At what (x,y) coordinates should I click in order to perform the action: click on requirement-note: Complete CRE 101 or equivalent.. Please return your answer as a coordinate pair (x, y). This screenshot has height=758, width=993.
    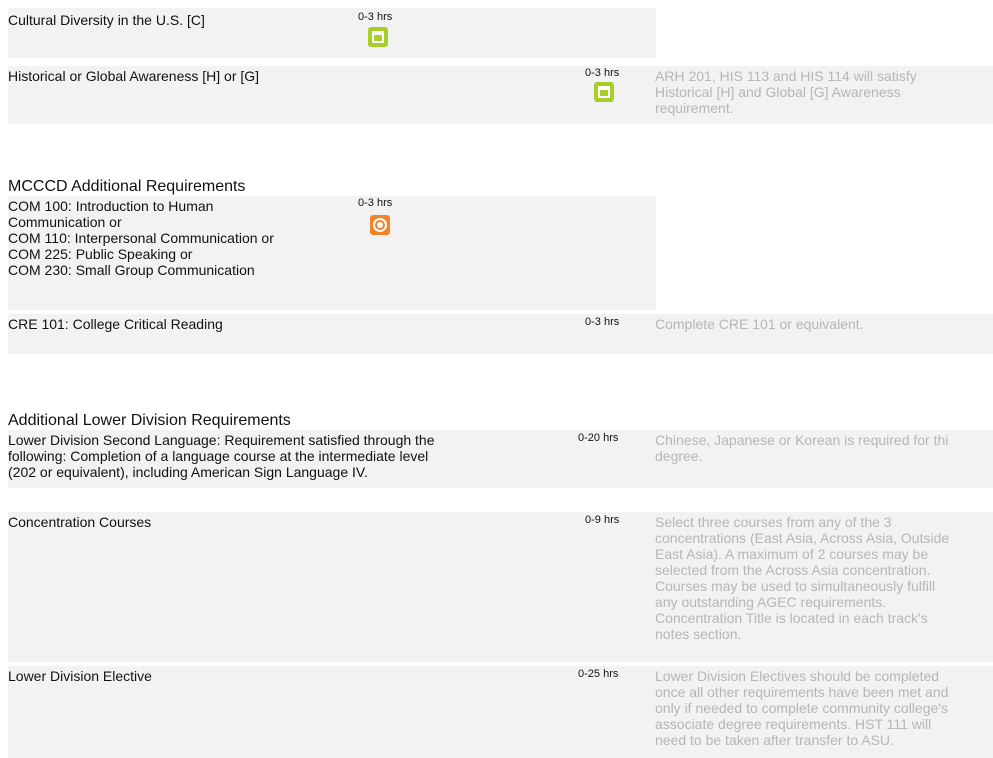
    Looking at the image, I should click on (759, 324).